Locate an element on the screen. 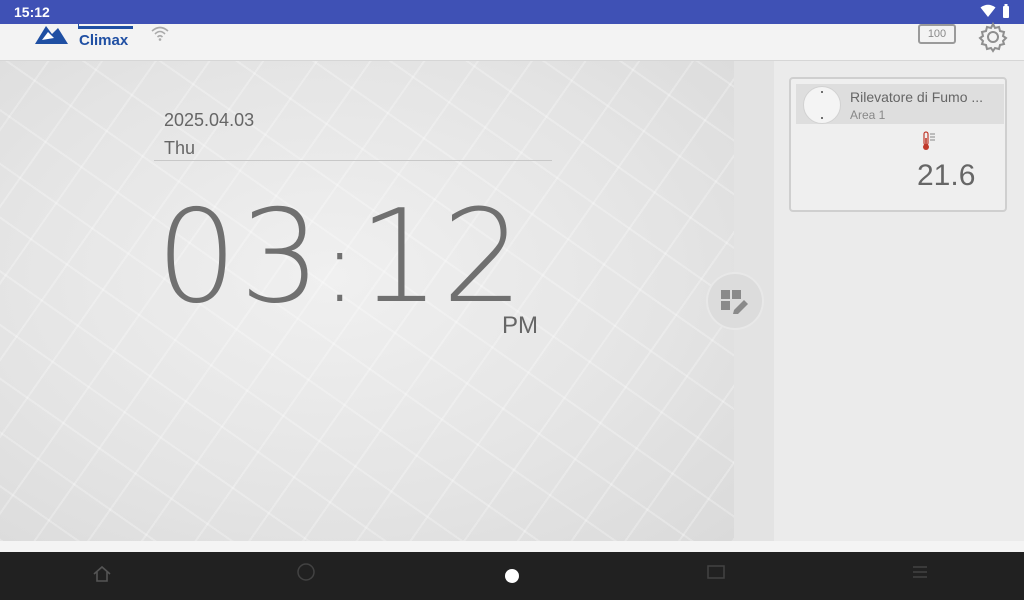 This screenshot has height=600, width=1024. home-dot is located at coordinates (512, 576).